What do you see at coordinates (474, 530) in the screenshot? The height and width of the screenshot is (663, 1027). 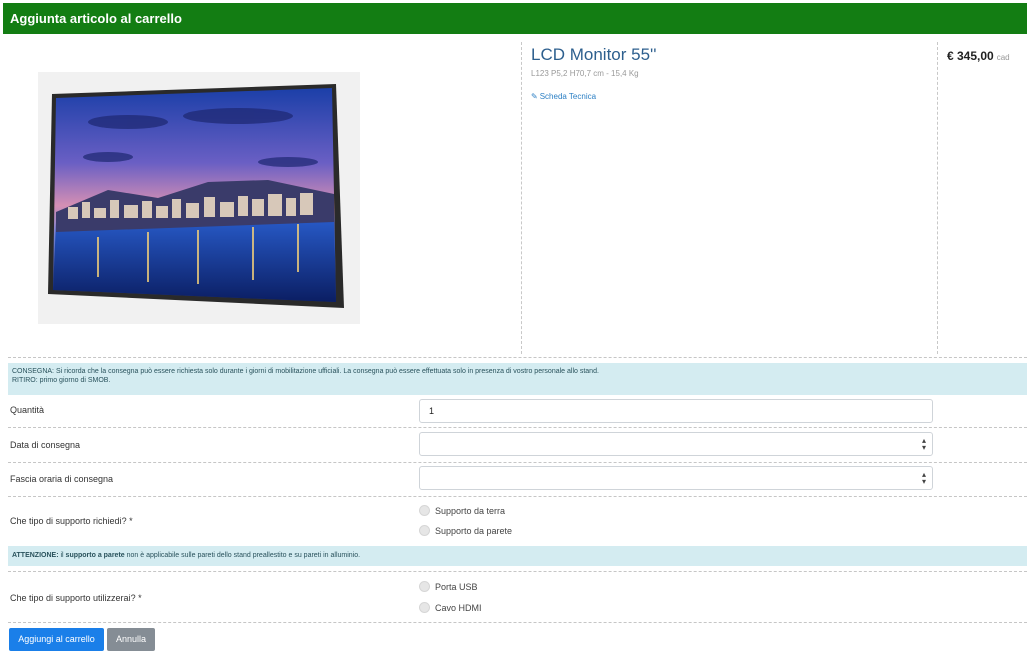 I see `radio-label: Supporto da parete` at bounding box center [474, 530].